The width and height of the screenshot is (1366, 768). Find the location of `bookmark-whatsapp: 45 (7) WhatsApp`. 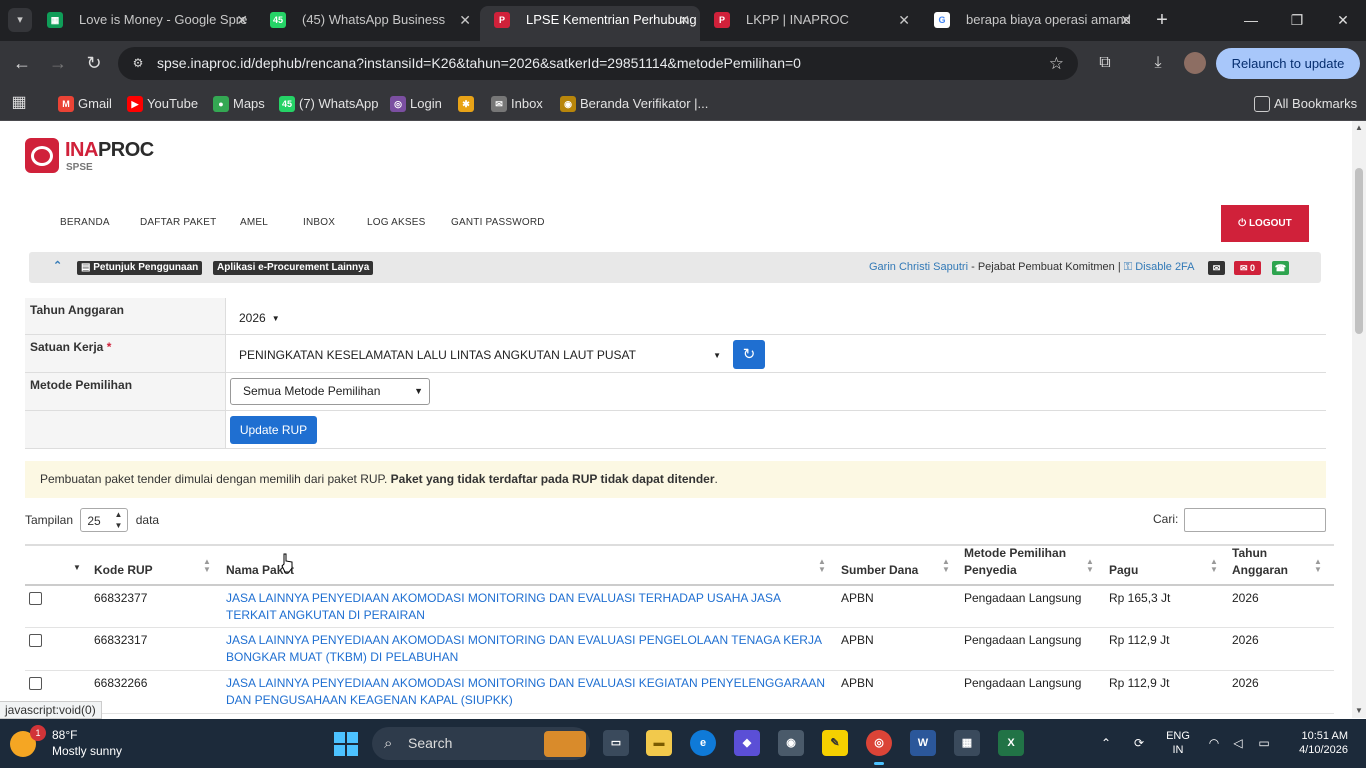

bookmark-whatsapp: 45 (7) WhatsApp is located at coordinates (328, 104).